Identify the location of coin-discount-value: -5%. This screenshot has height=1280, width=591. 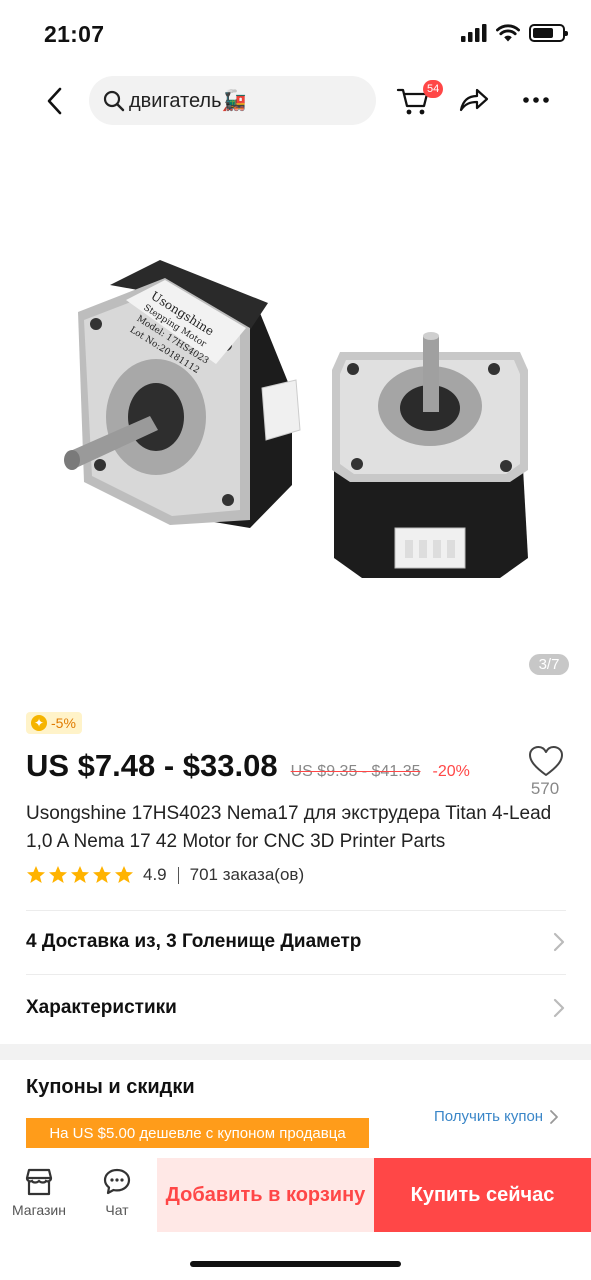
(63, 723).